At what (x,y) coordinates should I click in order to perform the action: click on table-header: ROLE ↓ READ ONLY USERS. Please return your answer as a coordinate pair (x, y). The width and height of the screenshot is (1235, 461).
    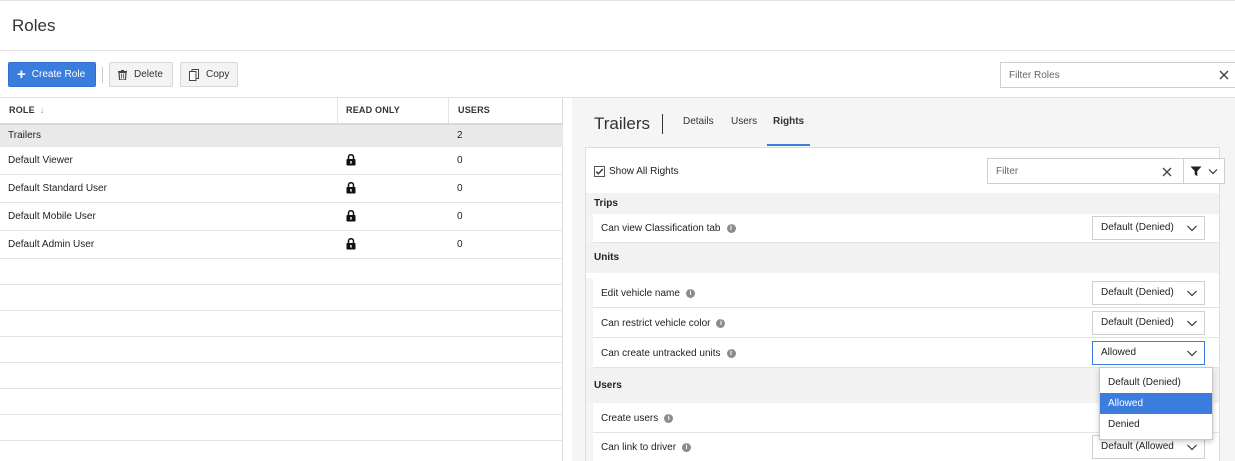
    Looking at the image, I should click on (281, 111).